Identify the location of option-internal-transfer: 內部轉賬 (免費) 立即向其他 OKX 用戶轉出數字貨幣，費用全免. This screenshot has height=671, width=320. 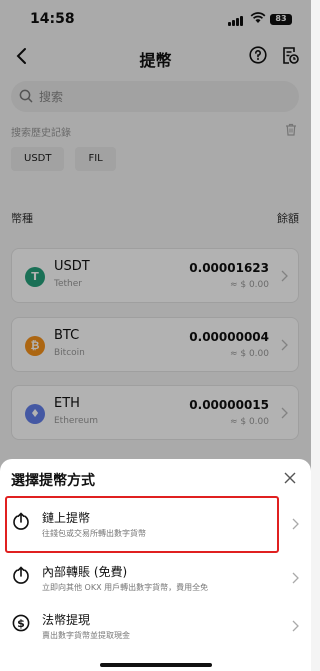
(155, 580).